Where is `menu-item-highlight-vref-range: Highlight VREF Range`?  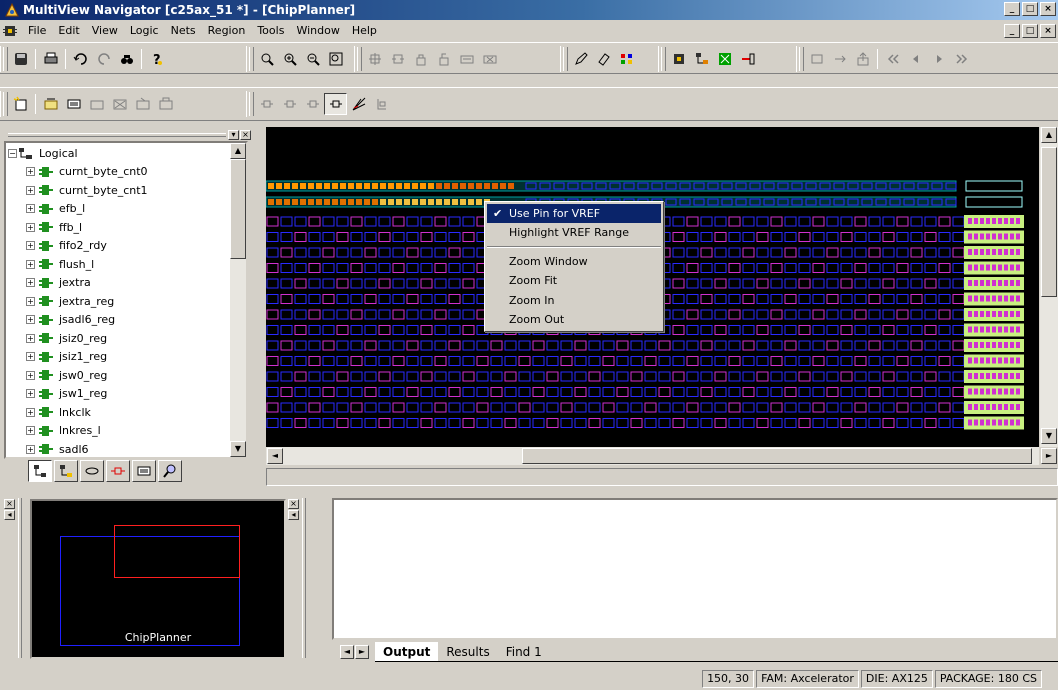
menu-item-highlight-vref-range: Highlight VREF Range is located at coordinates (574, 232).